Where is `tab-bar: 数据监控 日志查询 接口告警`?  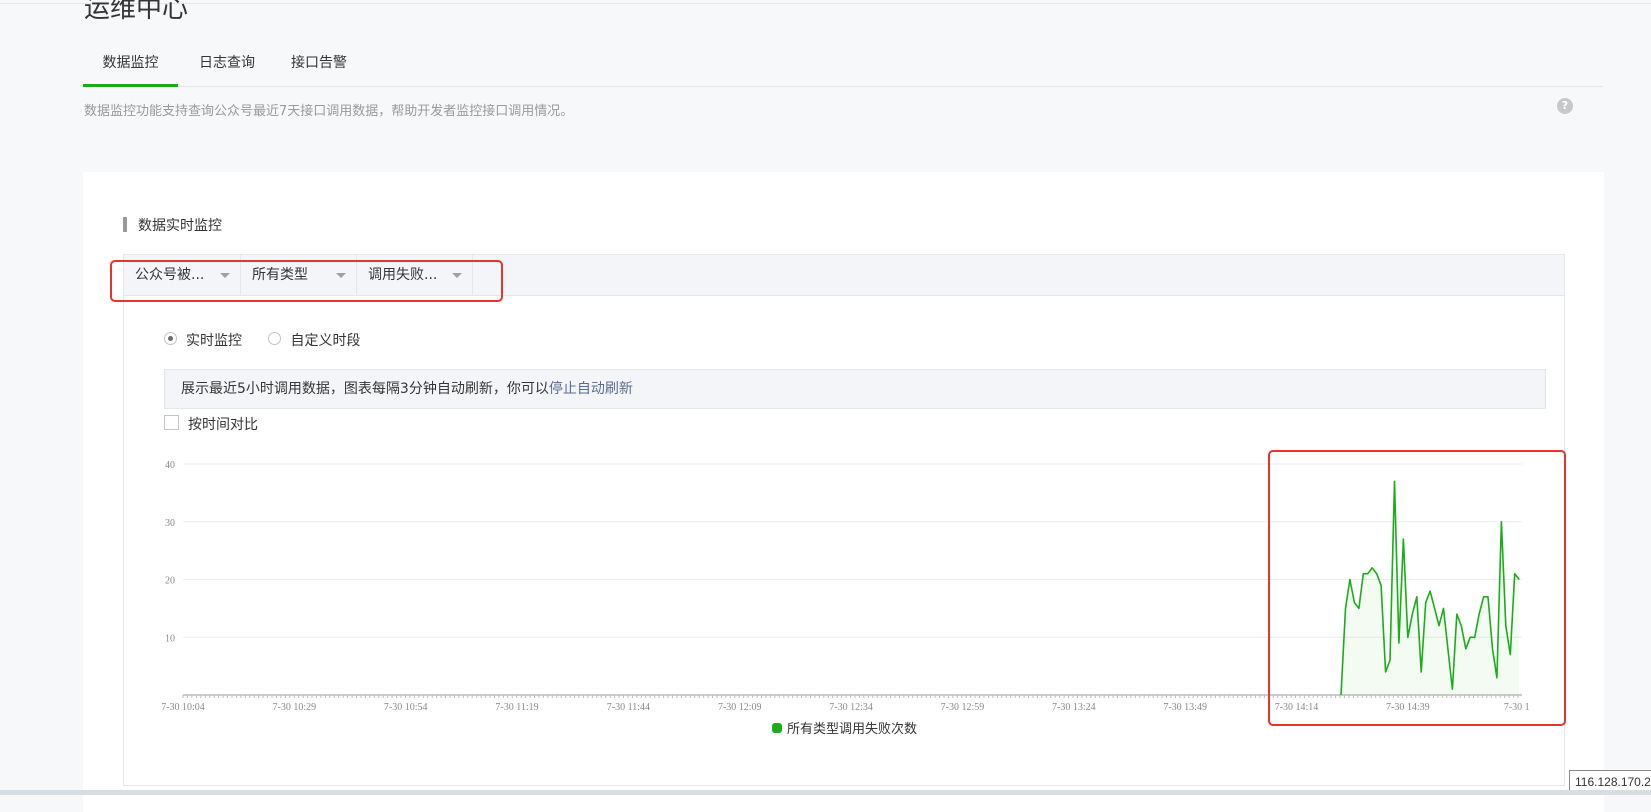
tab-bar: 数据监控 日志查询 接口告警 is located at coordinates (843, 66).